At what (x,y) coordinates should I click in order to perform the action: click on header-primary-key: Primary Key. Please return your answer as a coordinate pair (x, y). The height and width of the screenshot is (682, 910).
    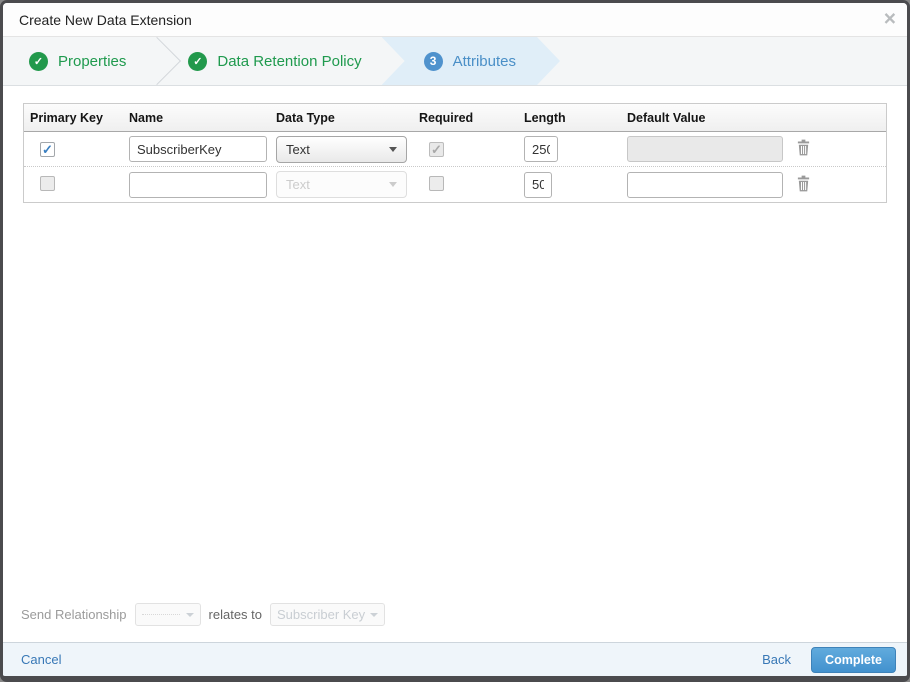
    Looking at the image, I should click on (66, 117).